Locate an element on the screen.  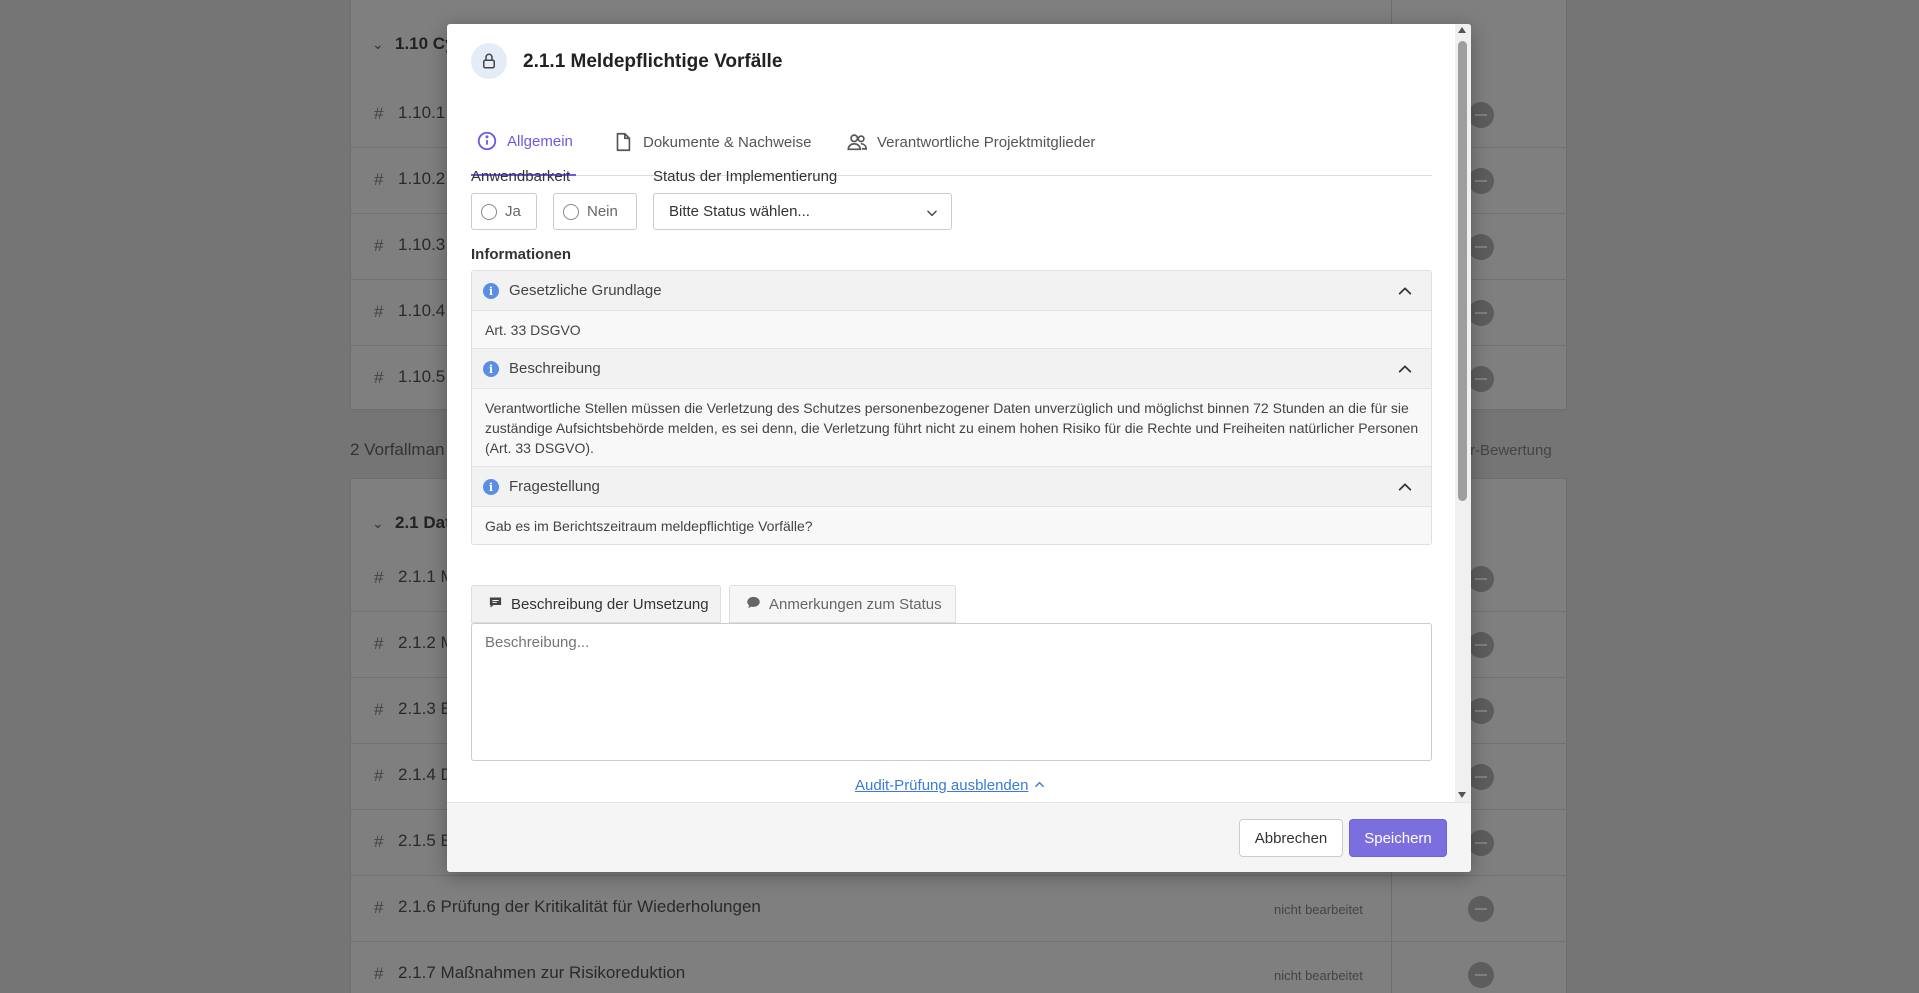
text-tab-label: Beschreibung der Umsetzung is located at coordinates (610, 604).